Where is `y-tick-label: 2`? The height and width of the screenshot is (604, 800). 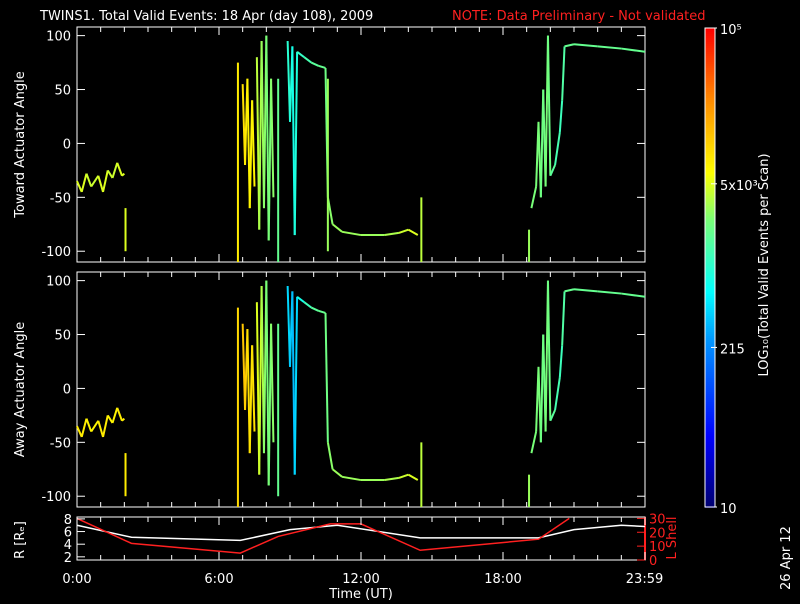 y-tick-label: 2 is located at coordinates (68, 558).